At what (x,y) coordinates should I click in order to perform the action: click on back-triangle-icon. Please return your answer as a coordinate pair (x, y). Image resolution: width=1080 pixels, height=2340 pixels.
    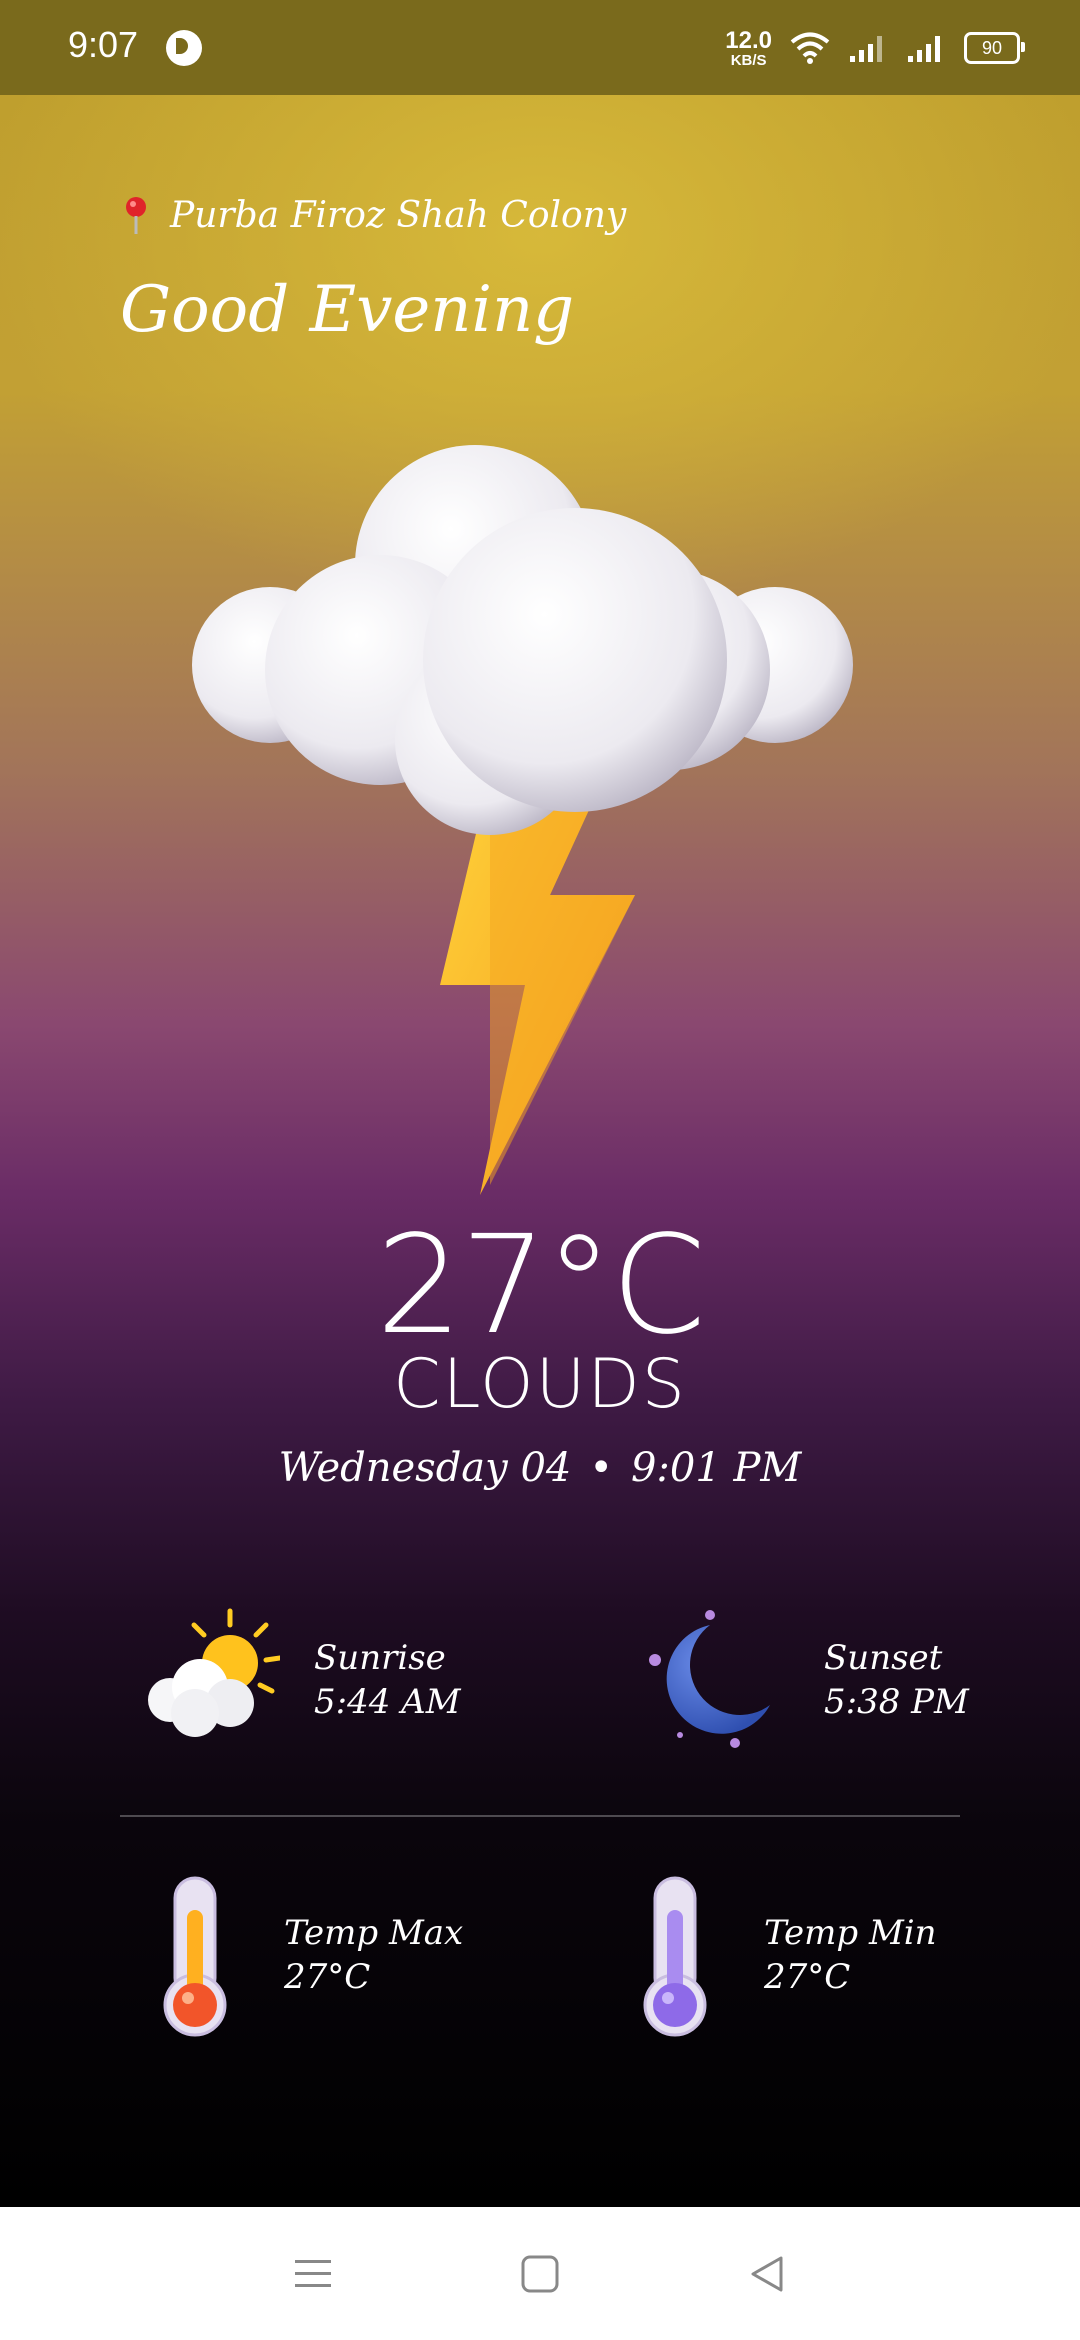
    Looking at the image, I should click on (767, 2273).